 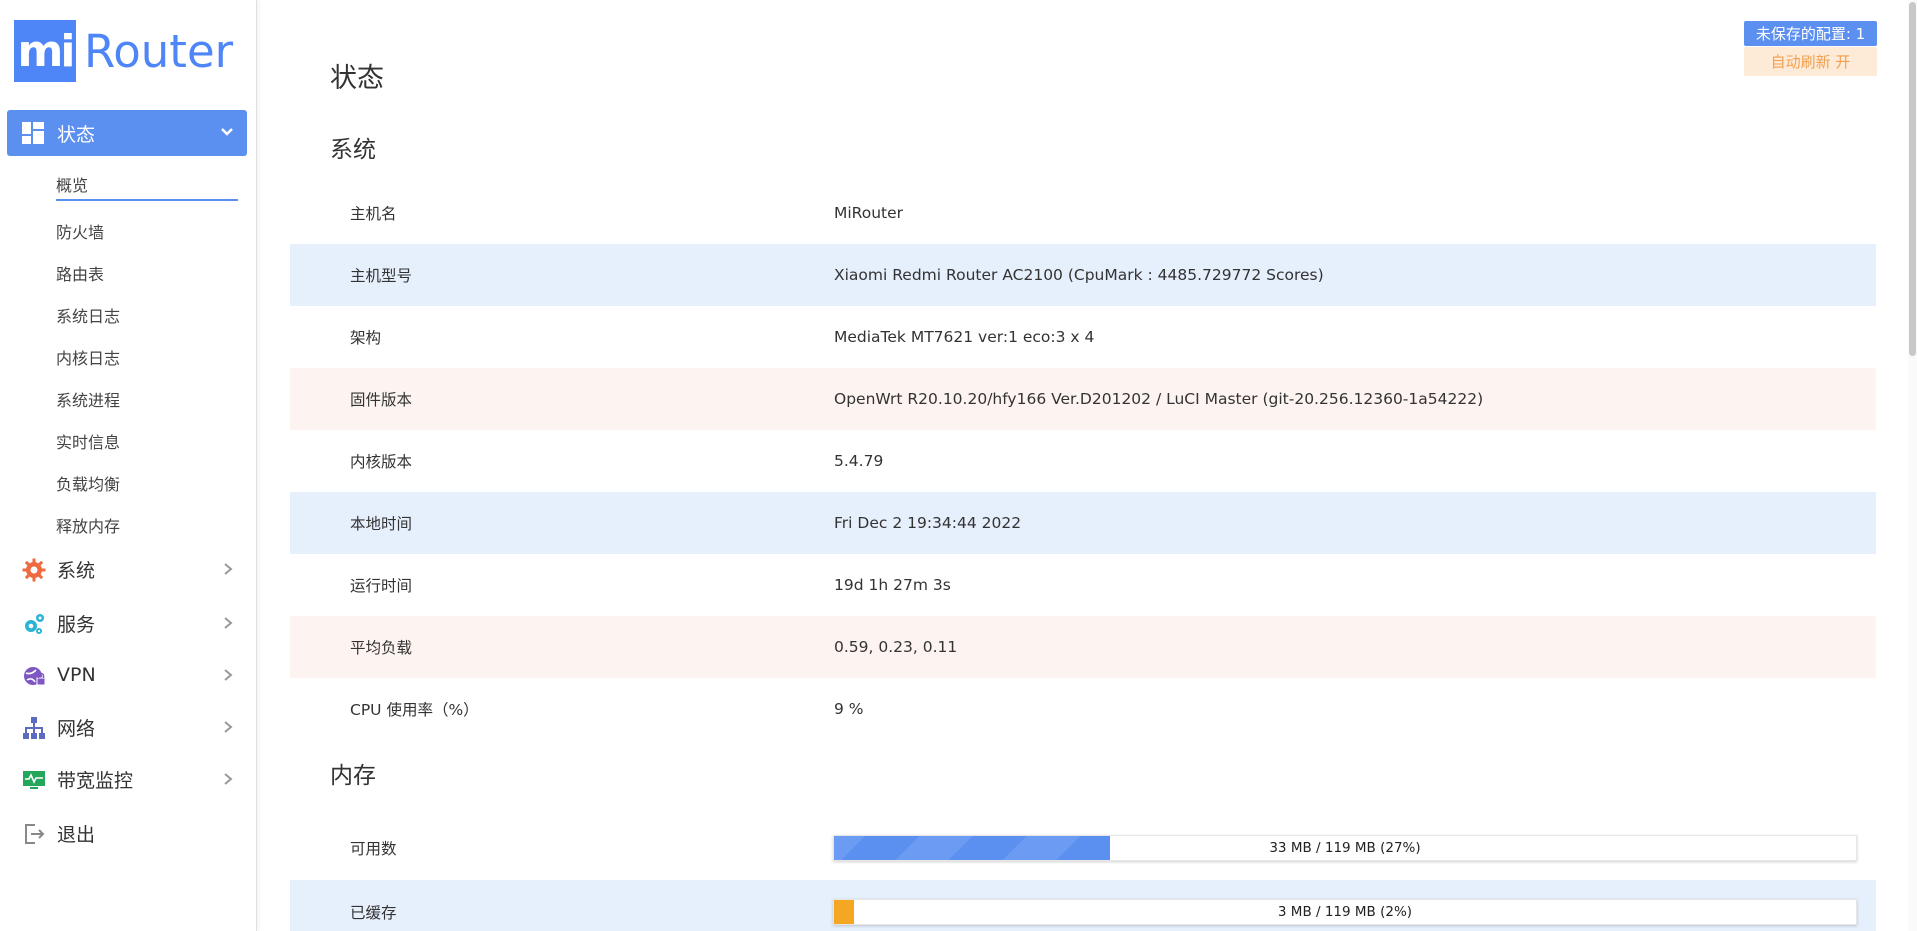 I want to click on submenu-item-realtime: 实时信息, so click(x=147, y=441).